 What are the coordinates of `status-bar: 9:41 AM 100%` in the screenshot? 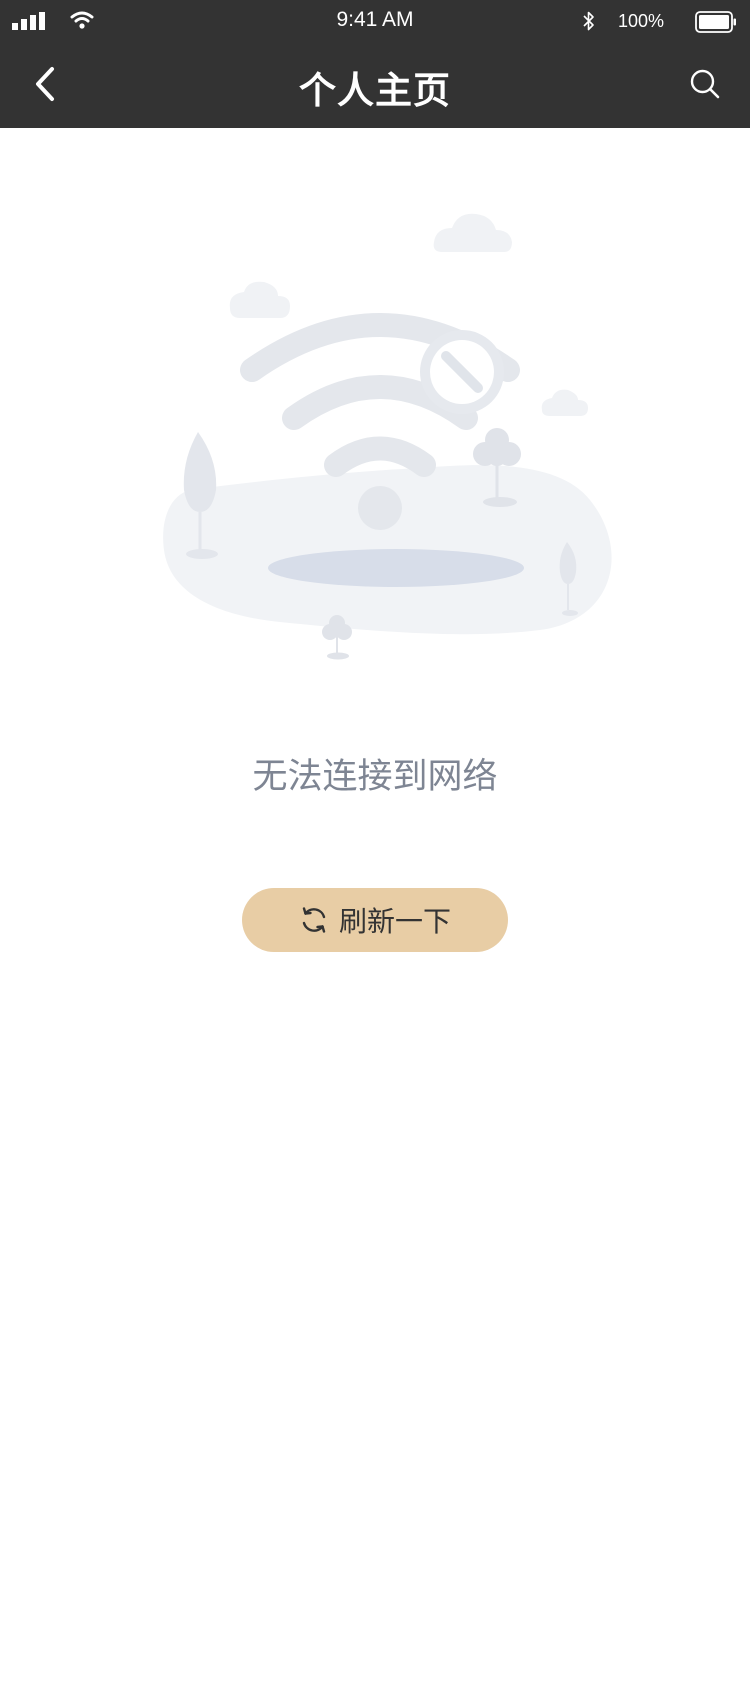 It's located at (375, 21).